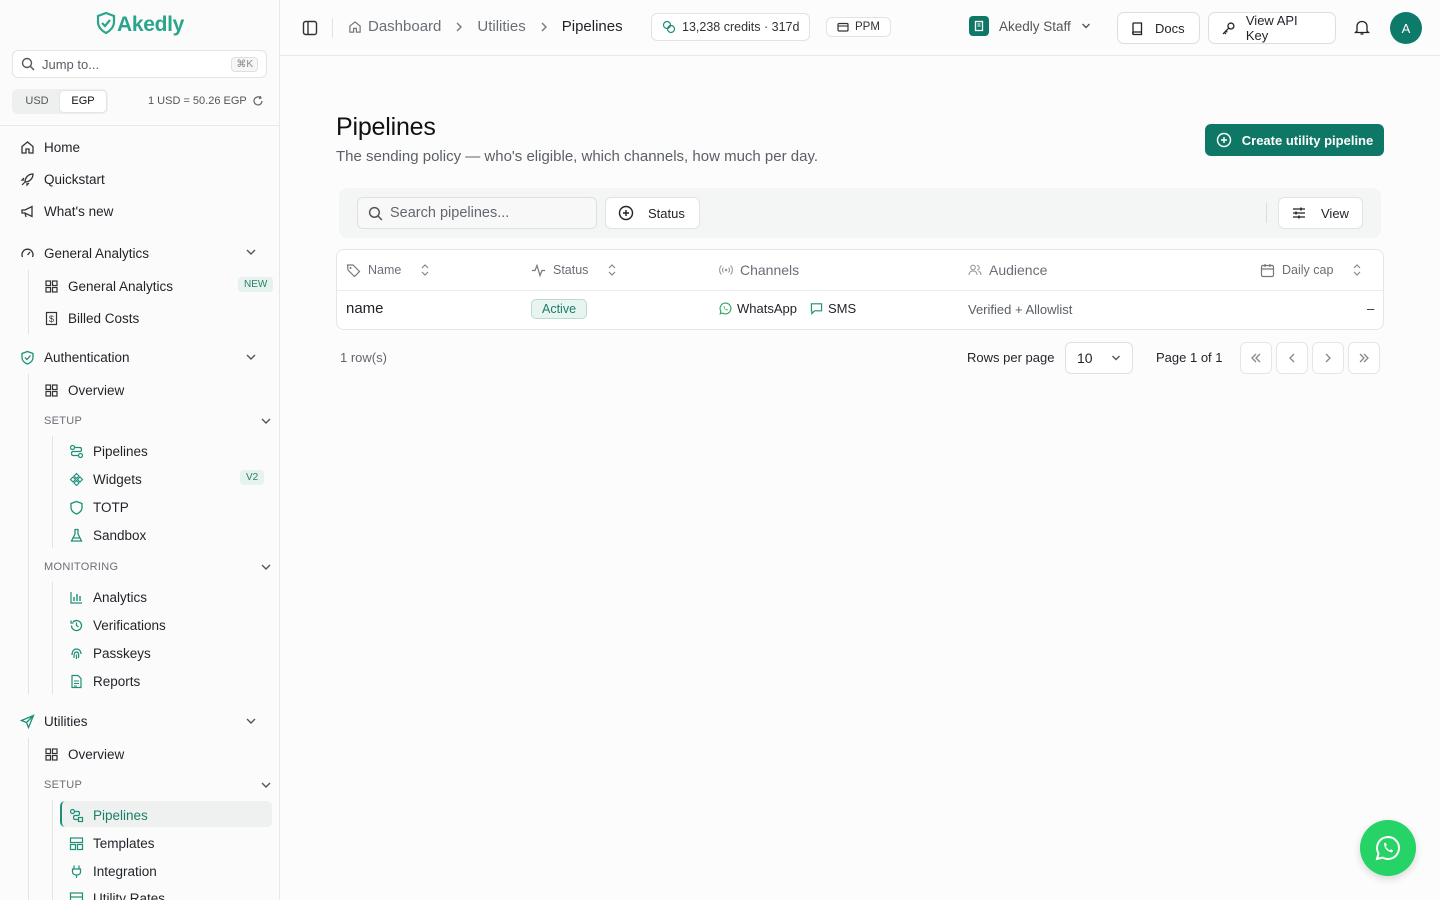  Describe the element at coordinates (76, 895) in the screenshot. I see `table-icon` at that location.